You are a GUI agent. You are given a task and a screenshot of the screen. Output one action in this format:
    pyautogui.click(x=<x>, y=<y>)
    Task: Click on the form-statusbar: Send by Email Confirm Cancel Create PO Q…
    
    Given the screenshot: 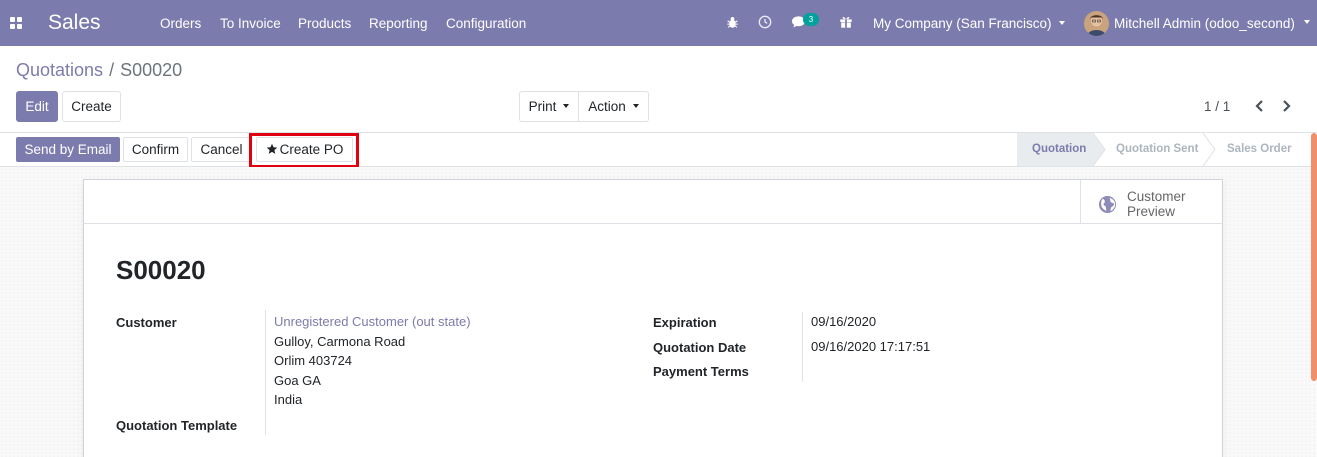 What is the action you would take?
    pyautogui.click(x=658, y=149)
    